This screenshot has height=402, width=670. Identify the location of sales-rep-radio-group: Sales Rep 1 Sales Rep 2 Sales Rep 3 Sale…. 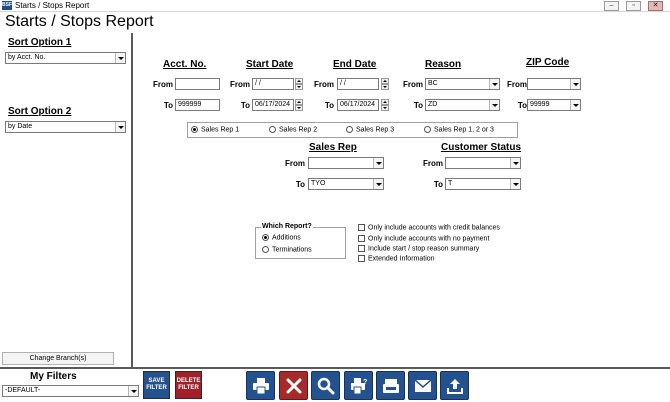
(352, 130).